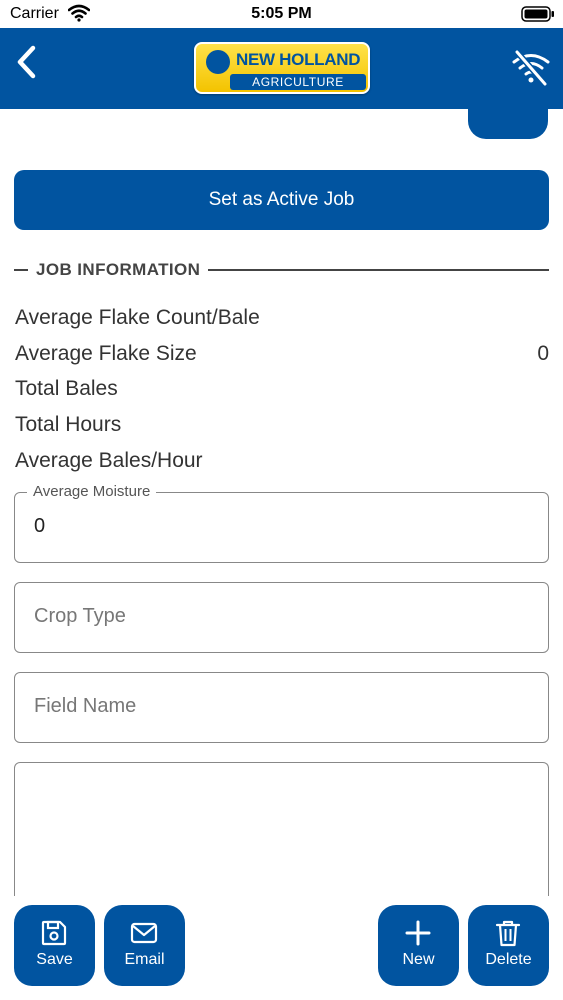  Describe the element at coordinates (85, 706) in the screenshot. I see `field-placeholder: Field Name` at that location.